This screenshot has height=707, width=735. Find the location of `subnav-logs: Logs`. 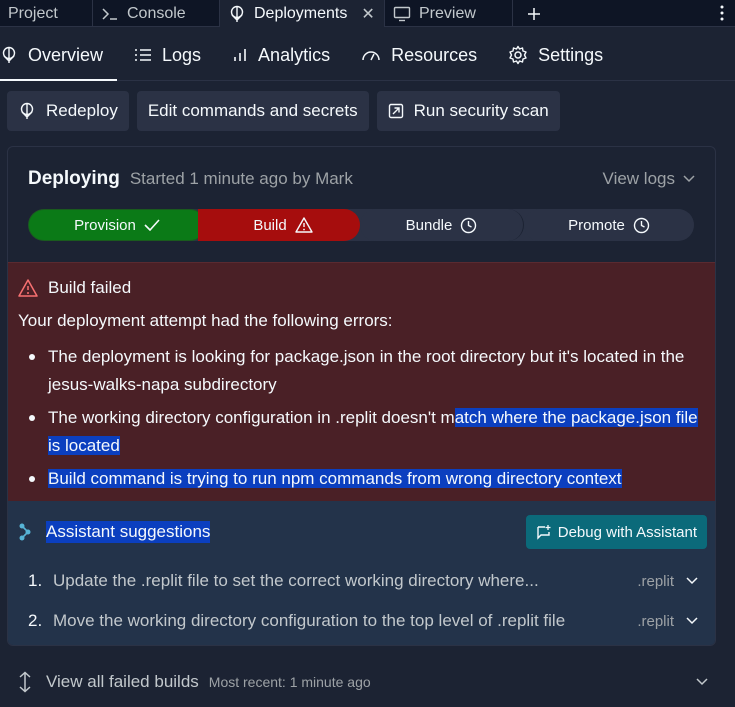

subnav-logs: Logs is located at coordinates (175, 55).